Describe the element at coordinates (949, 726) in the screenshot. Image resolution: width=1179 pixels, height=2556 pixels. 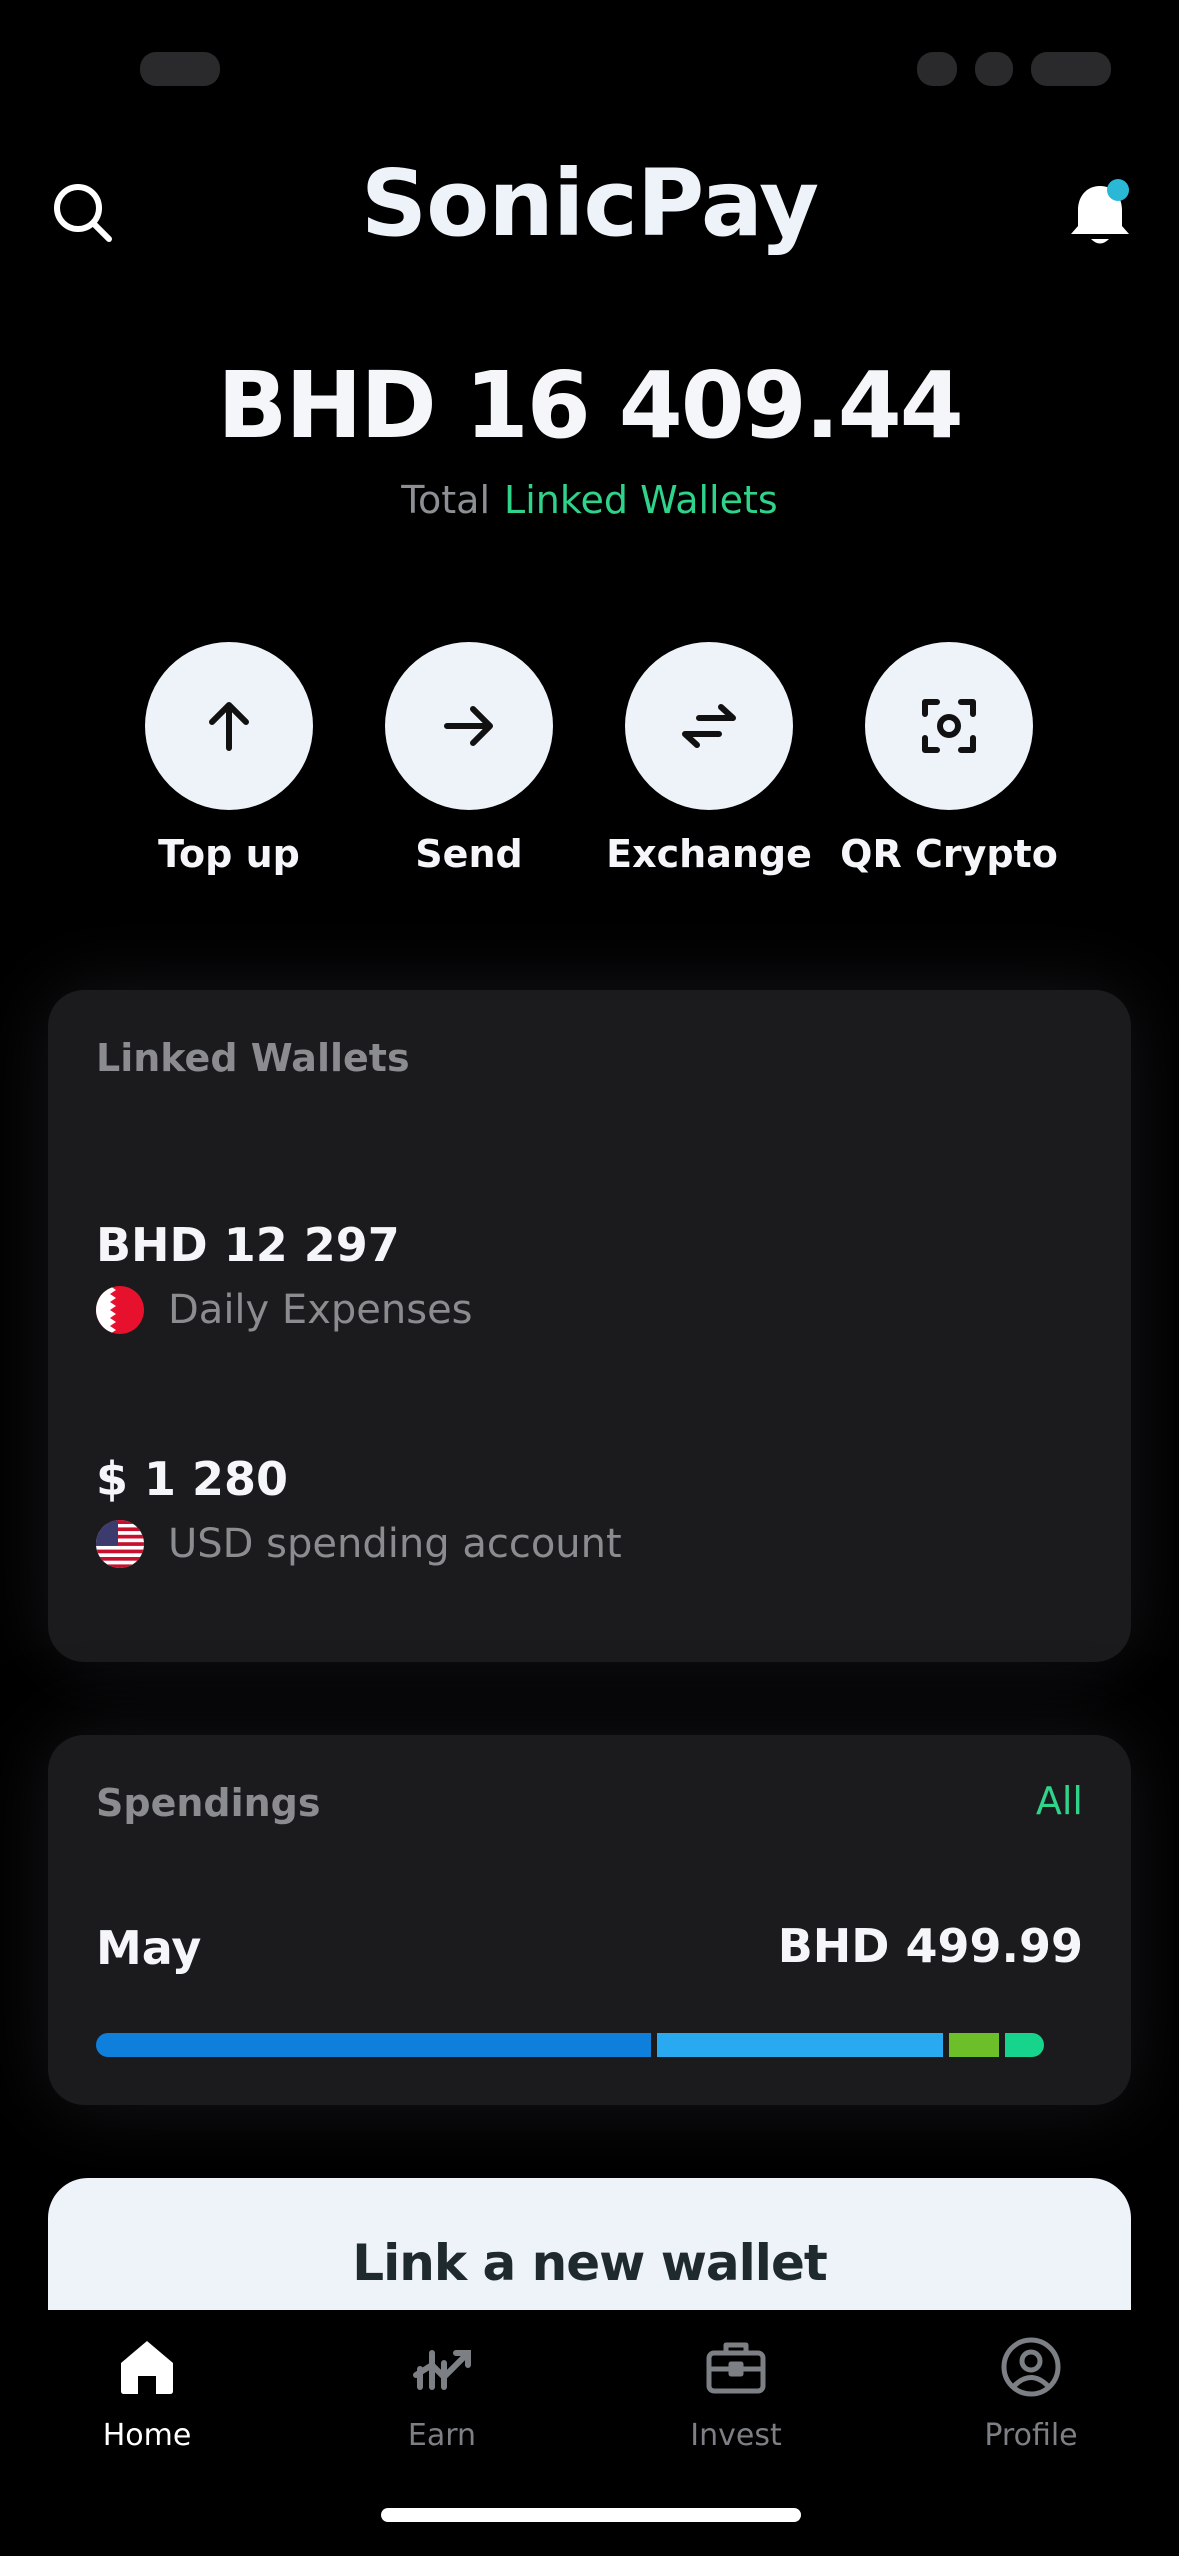
I see `qr-scan-icon` at that location.